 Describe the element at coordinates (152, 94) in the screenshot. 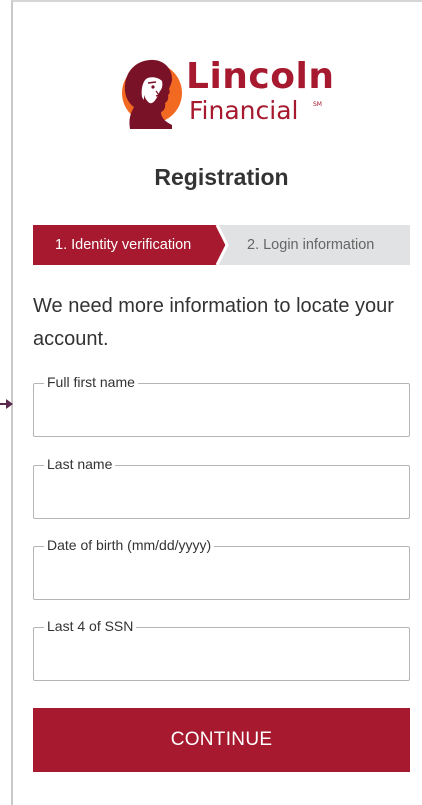

I see `lincoln-profile-icon` at that location.